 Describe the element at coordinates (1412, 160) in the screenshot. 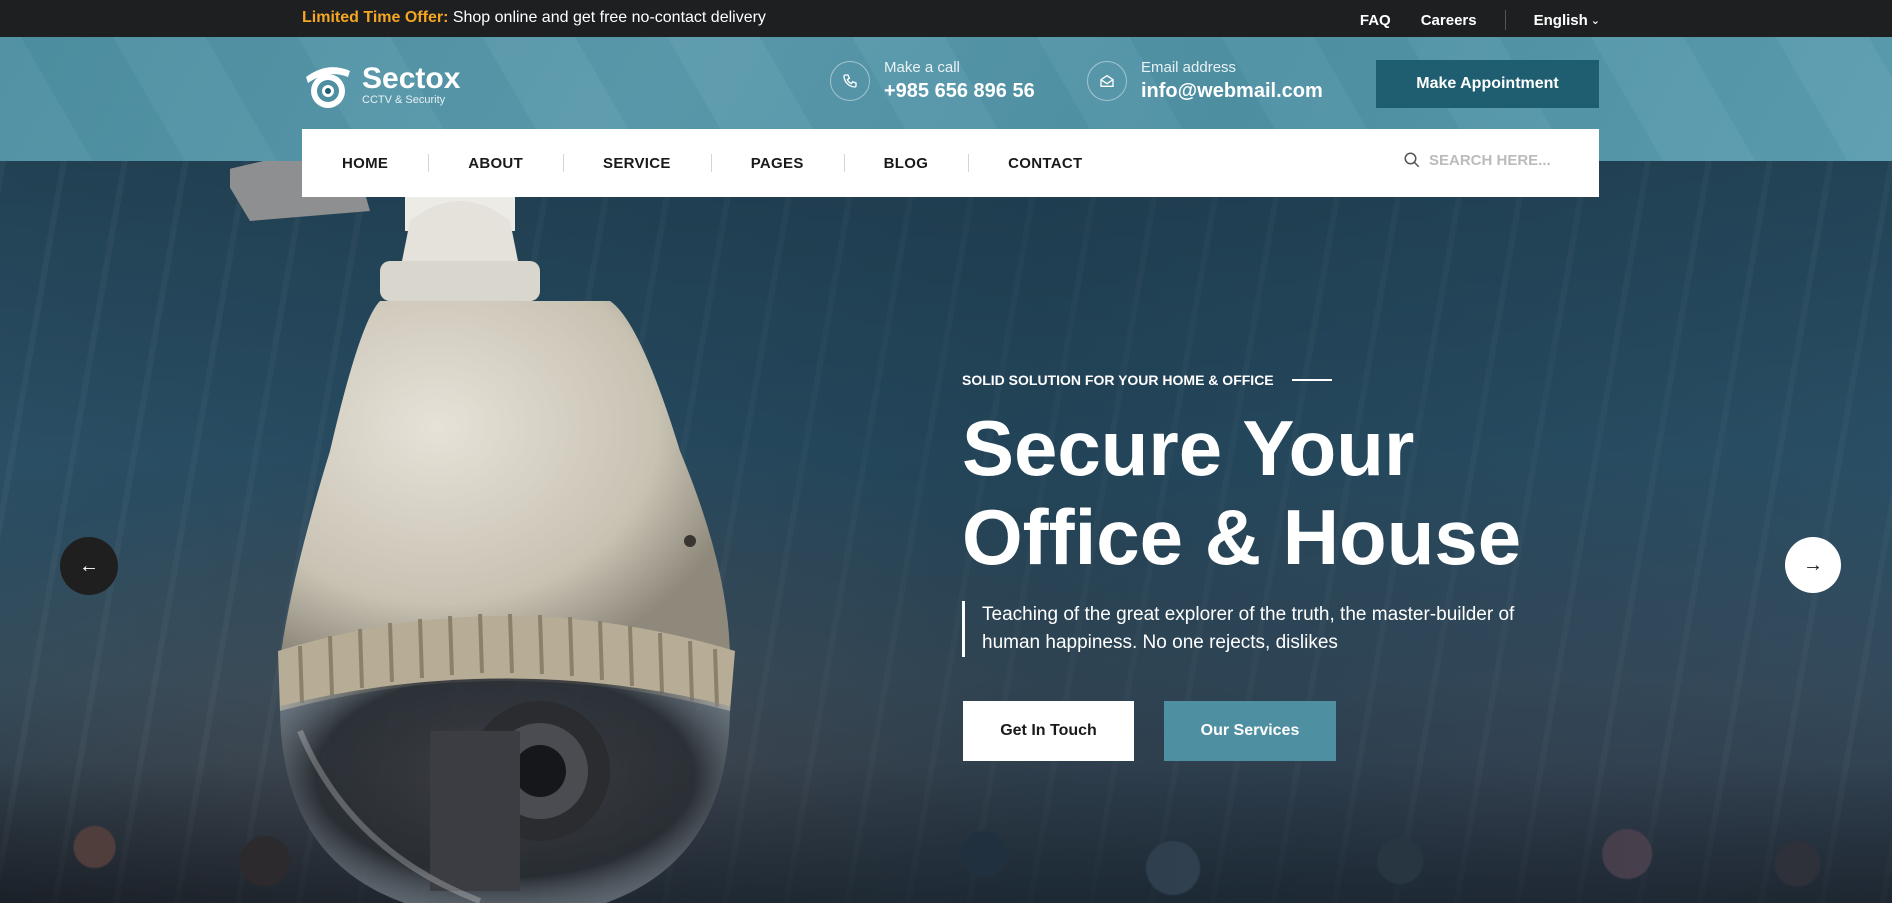

I see `search-icon` at that location.